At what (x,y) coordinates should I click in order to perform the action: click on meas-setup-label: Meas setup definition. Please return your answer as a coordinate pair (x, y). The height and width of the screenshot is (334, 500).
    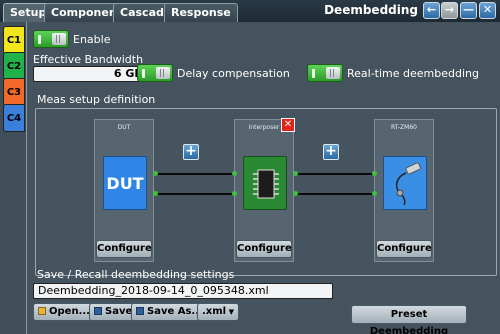
    Looking at the image, I should click on (96, 99).